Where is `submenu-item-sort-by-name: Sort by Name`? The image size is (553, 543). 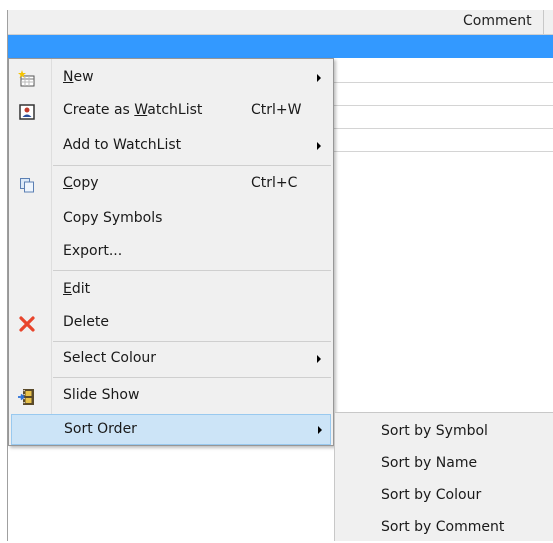
submenu-item-sort-by-name: Sort by Name is located at coordinates (444, 463).